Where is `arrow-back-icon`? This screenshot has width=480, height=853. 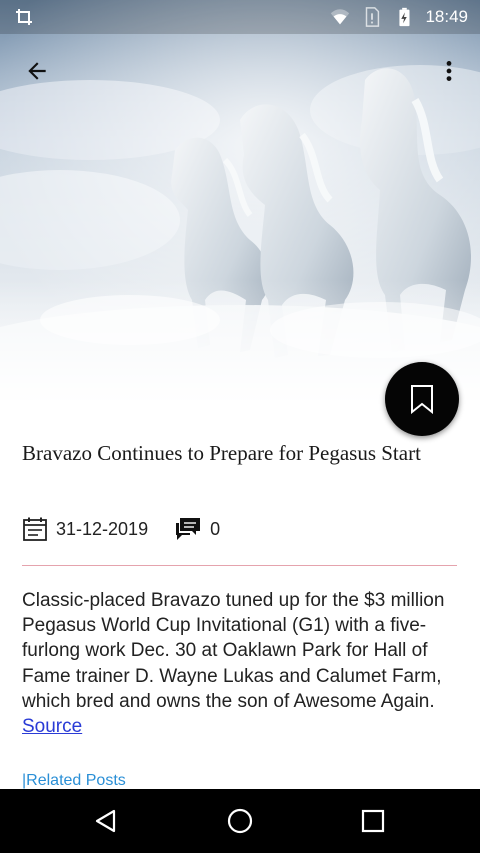 arrow-back-icon is located at coordinates (37, 71).